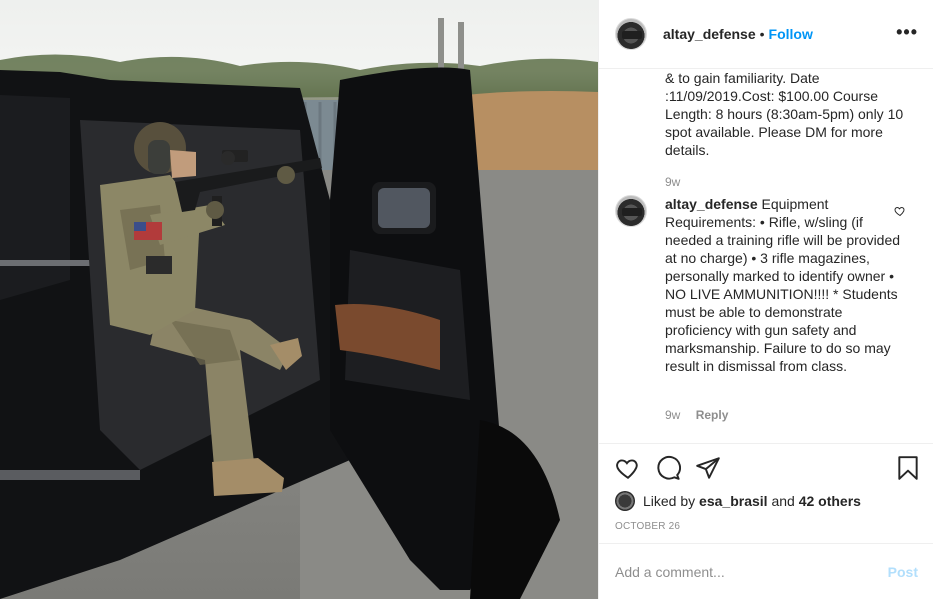 The height and width of the screenshot is (599, 933). Describe the element at coordinates (766, 34) in the screenshot. I see `post-header: altay_defense • Follow •••` at that location.